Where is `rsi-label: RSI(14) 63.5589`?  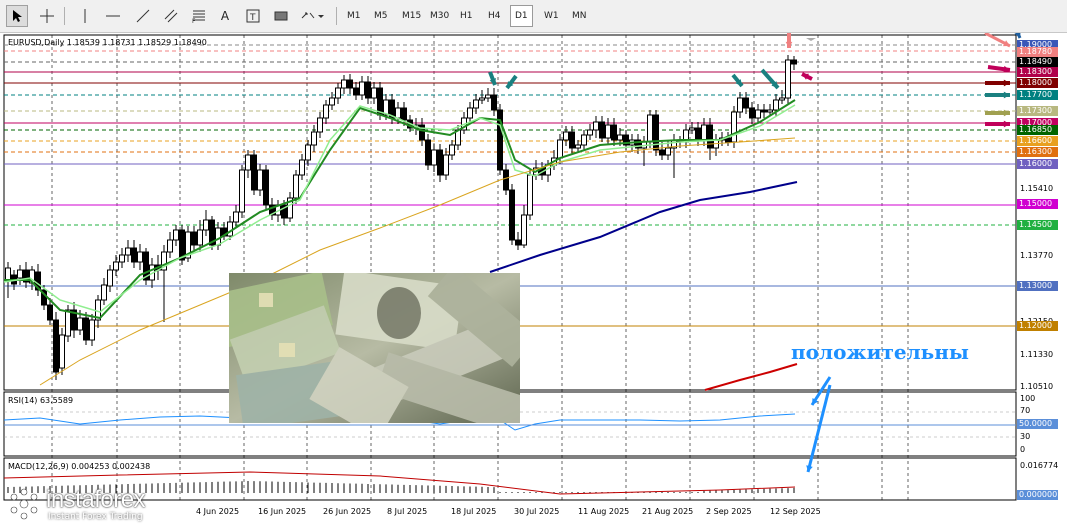 rsi-label: RSI(14) 63.5589 is located at coordinates (41, 400).